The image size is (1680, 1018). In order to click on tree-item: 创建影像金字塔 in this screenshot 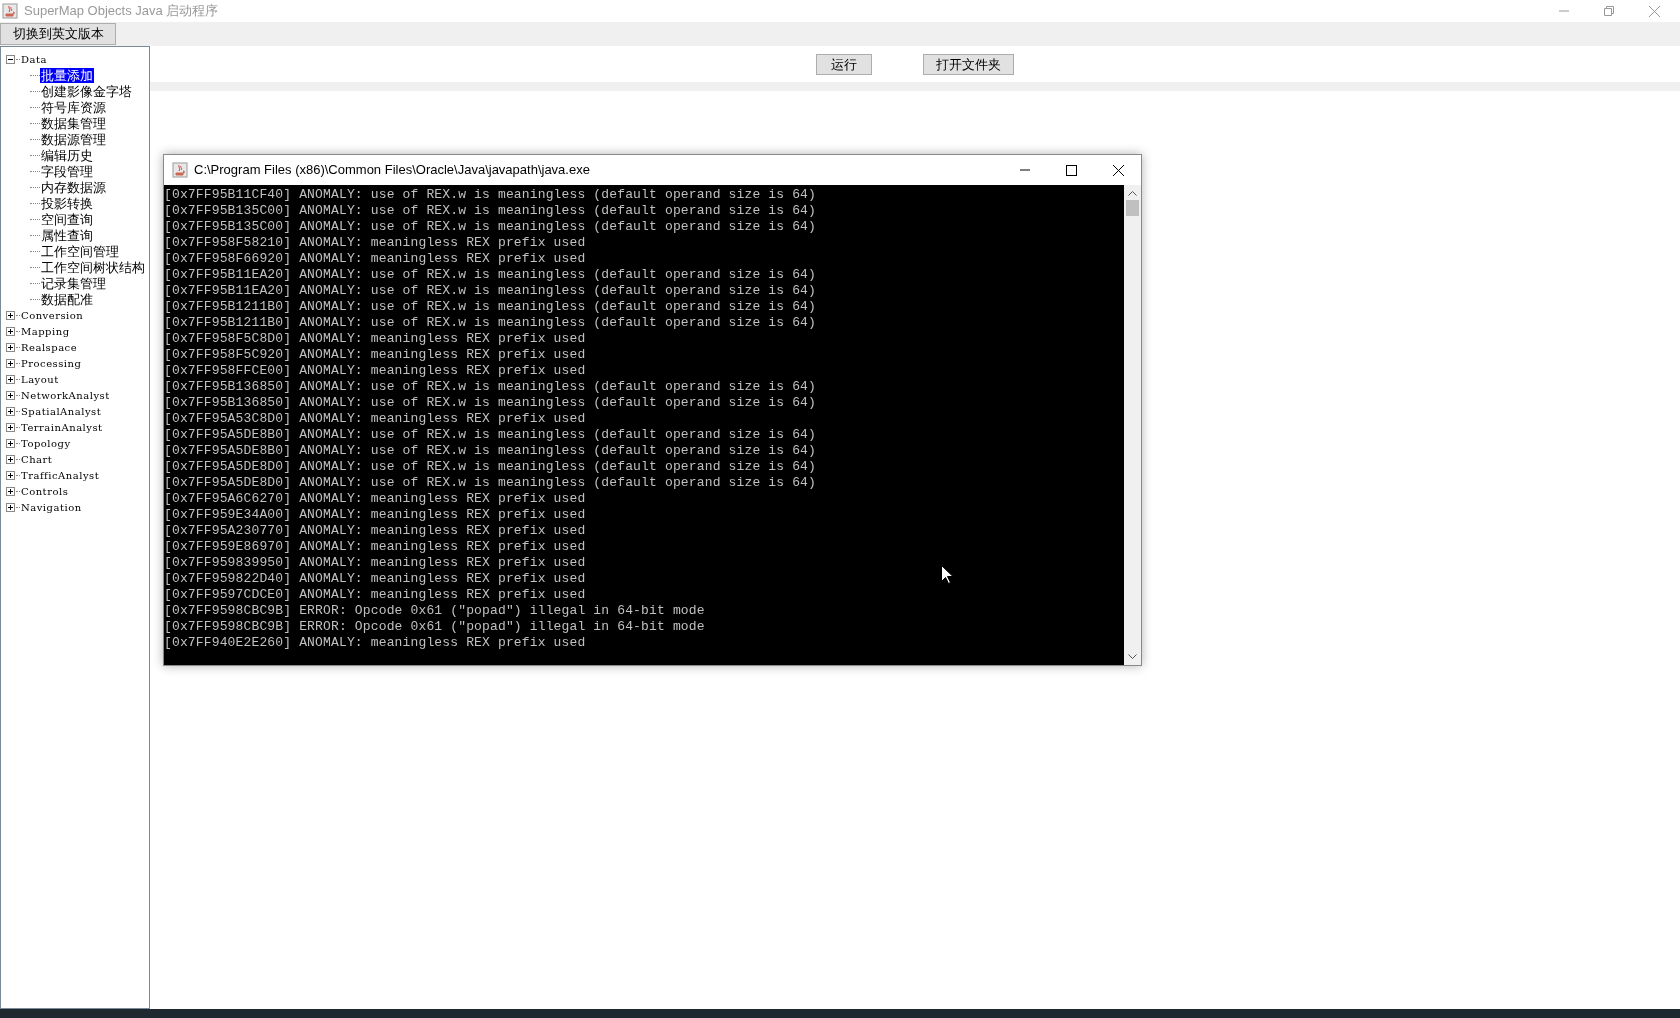, I will do `click(86, 91)`.